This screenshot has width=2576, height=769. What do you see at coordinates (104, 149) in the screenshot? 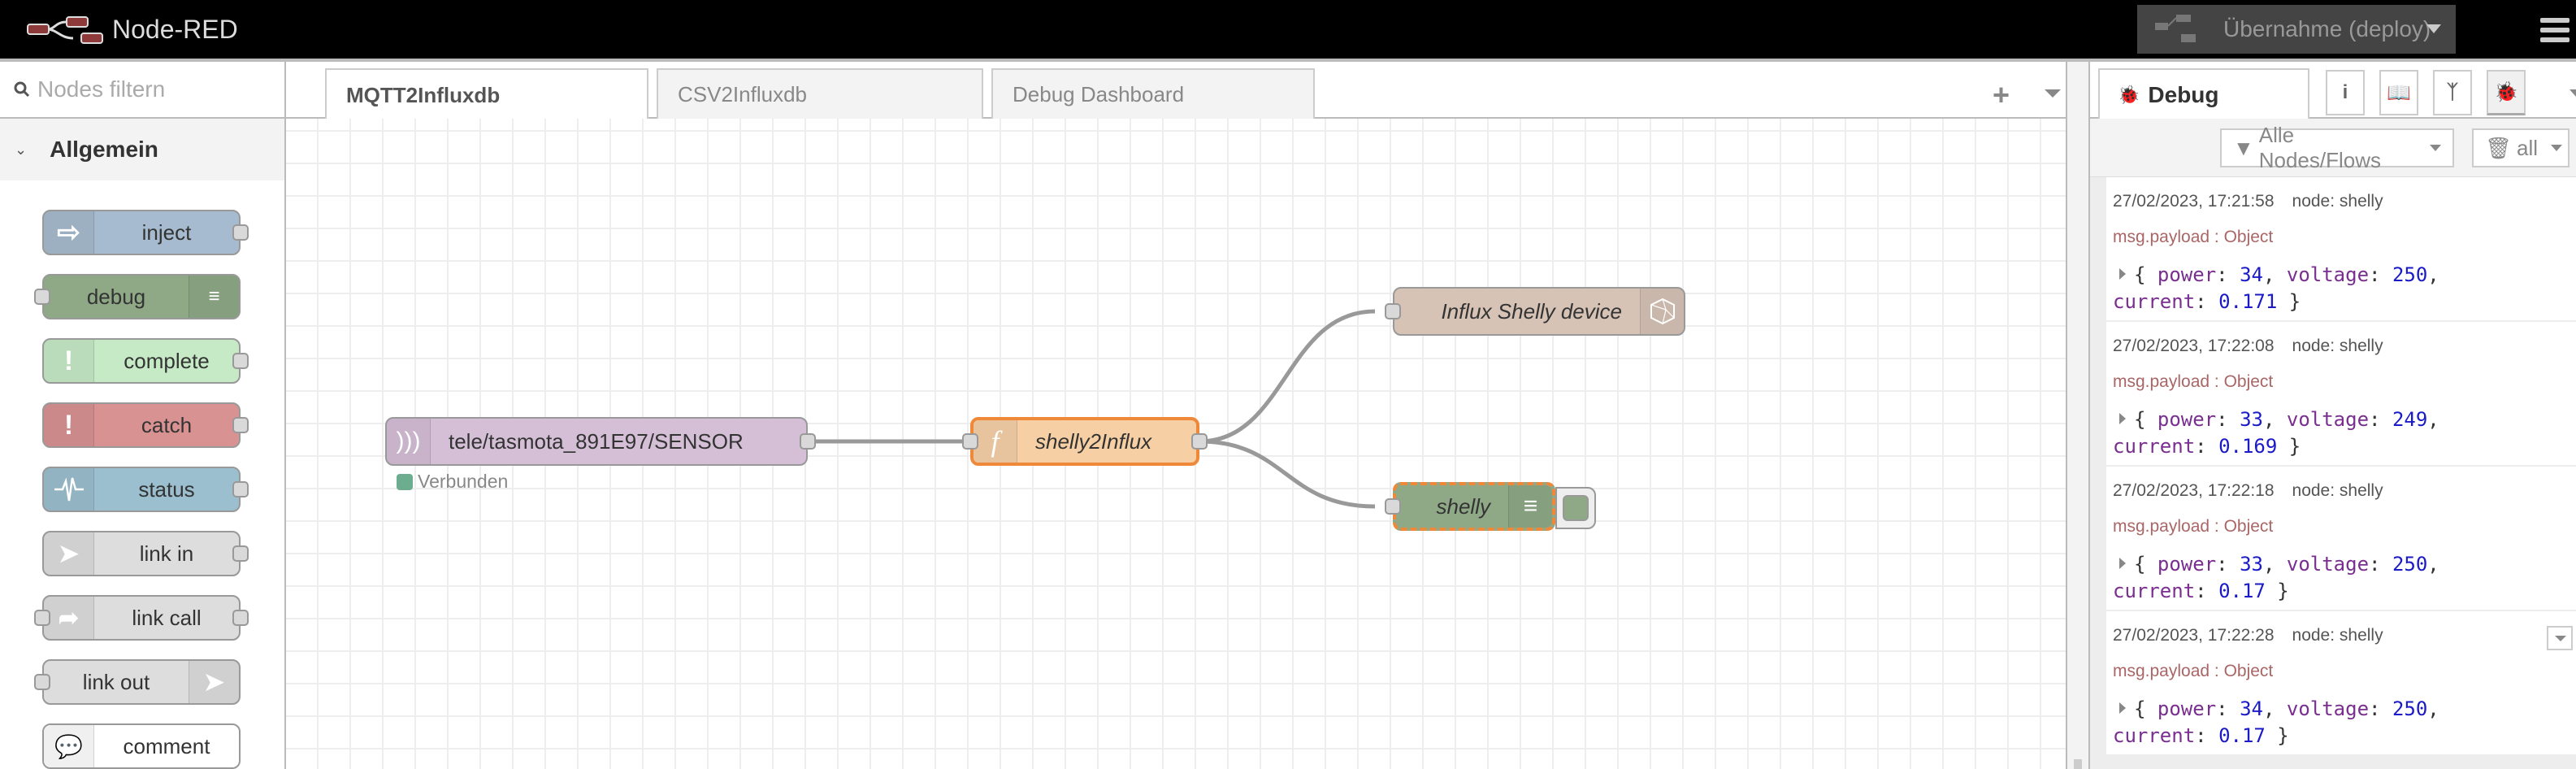
I see `category-label: Allgemein` at bounding box center [104, 149].